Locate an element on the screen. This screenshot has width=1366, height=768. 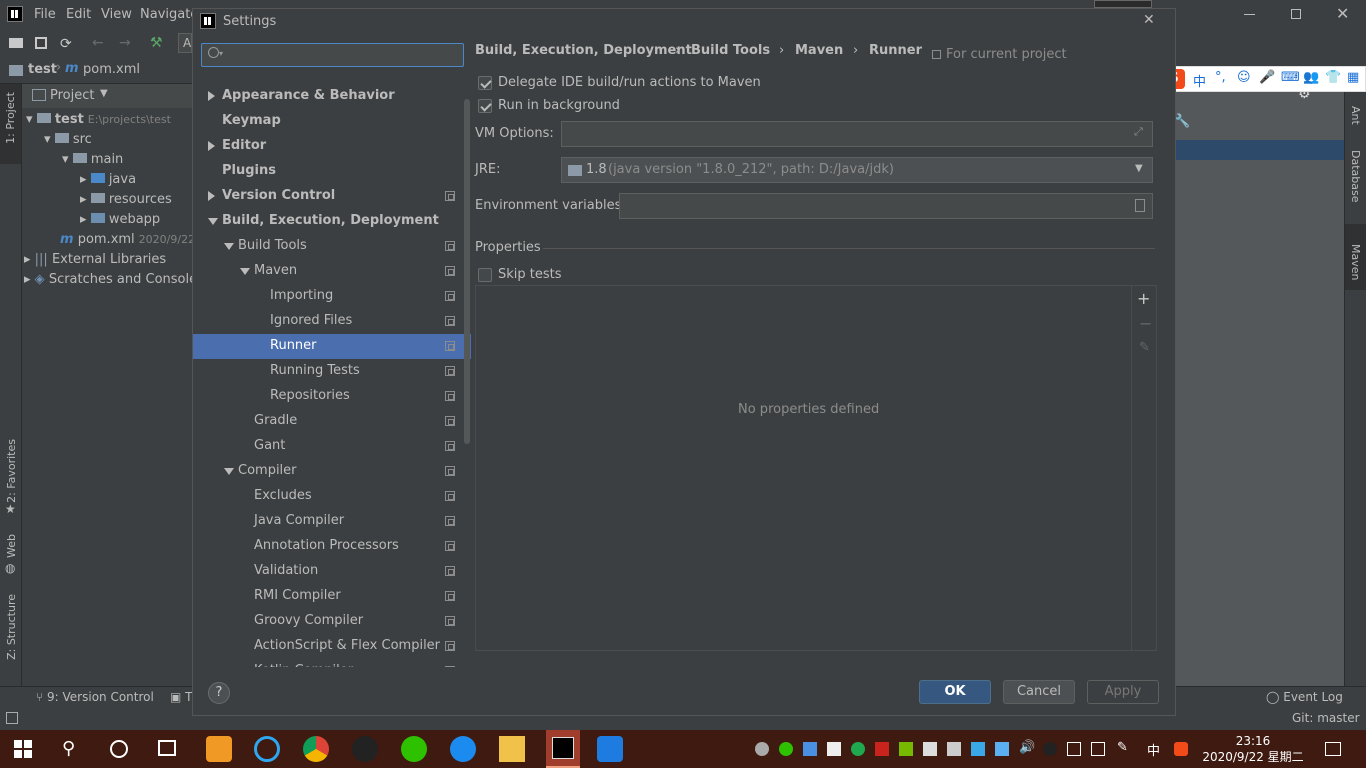
edit-icon: ✎ is located at coordinates (1144, 347).